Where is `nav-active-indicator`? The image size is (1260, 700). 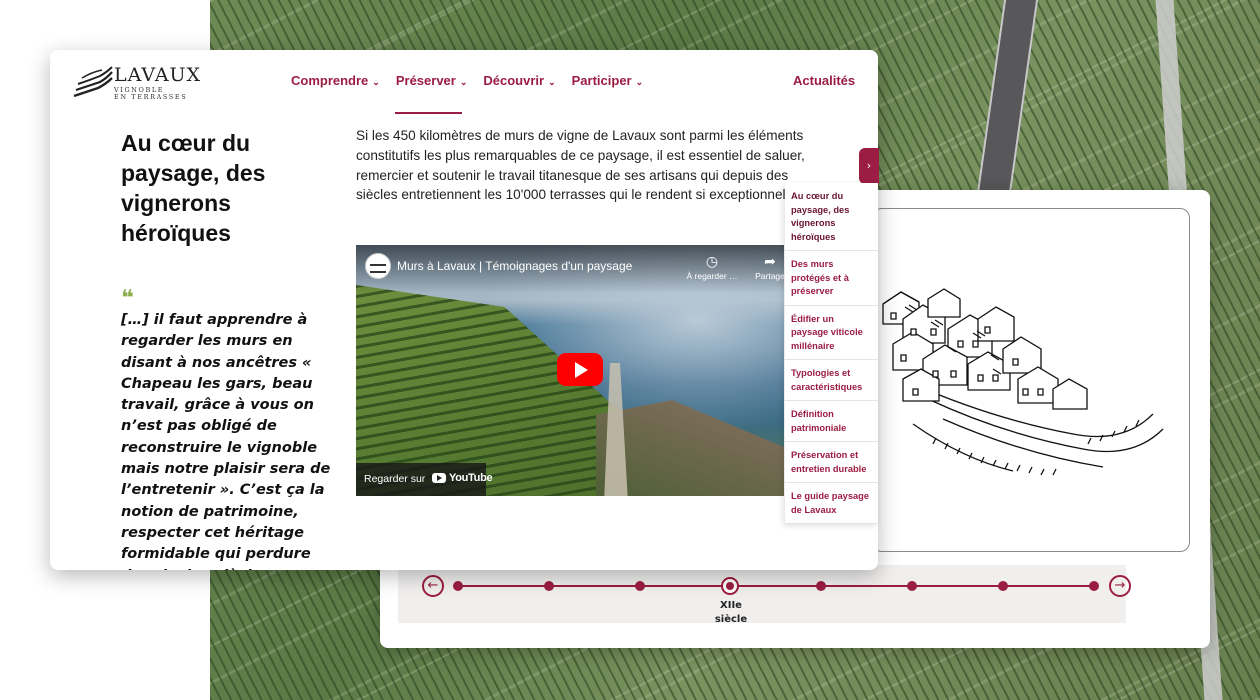 nav-active-indicator is located at coordinates (428, 113).